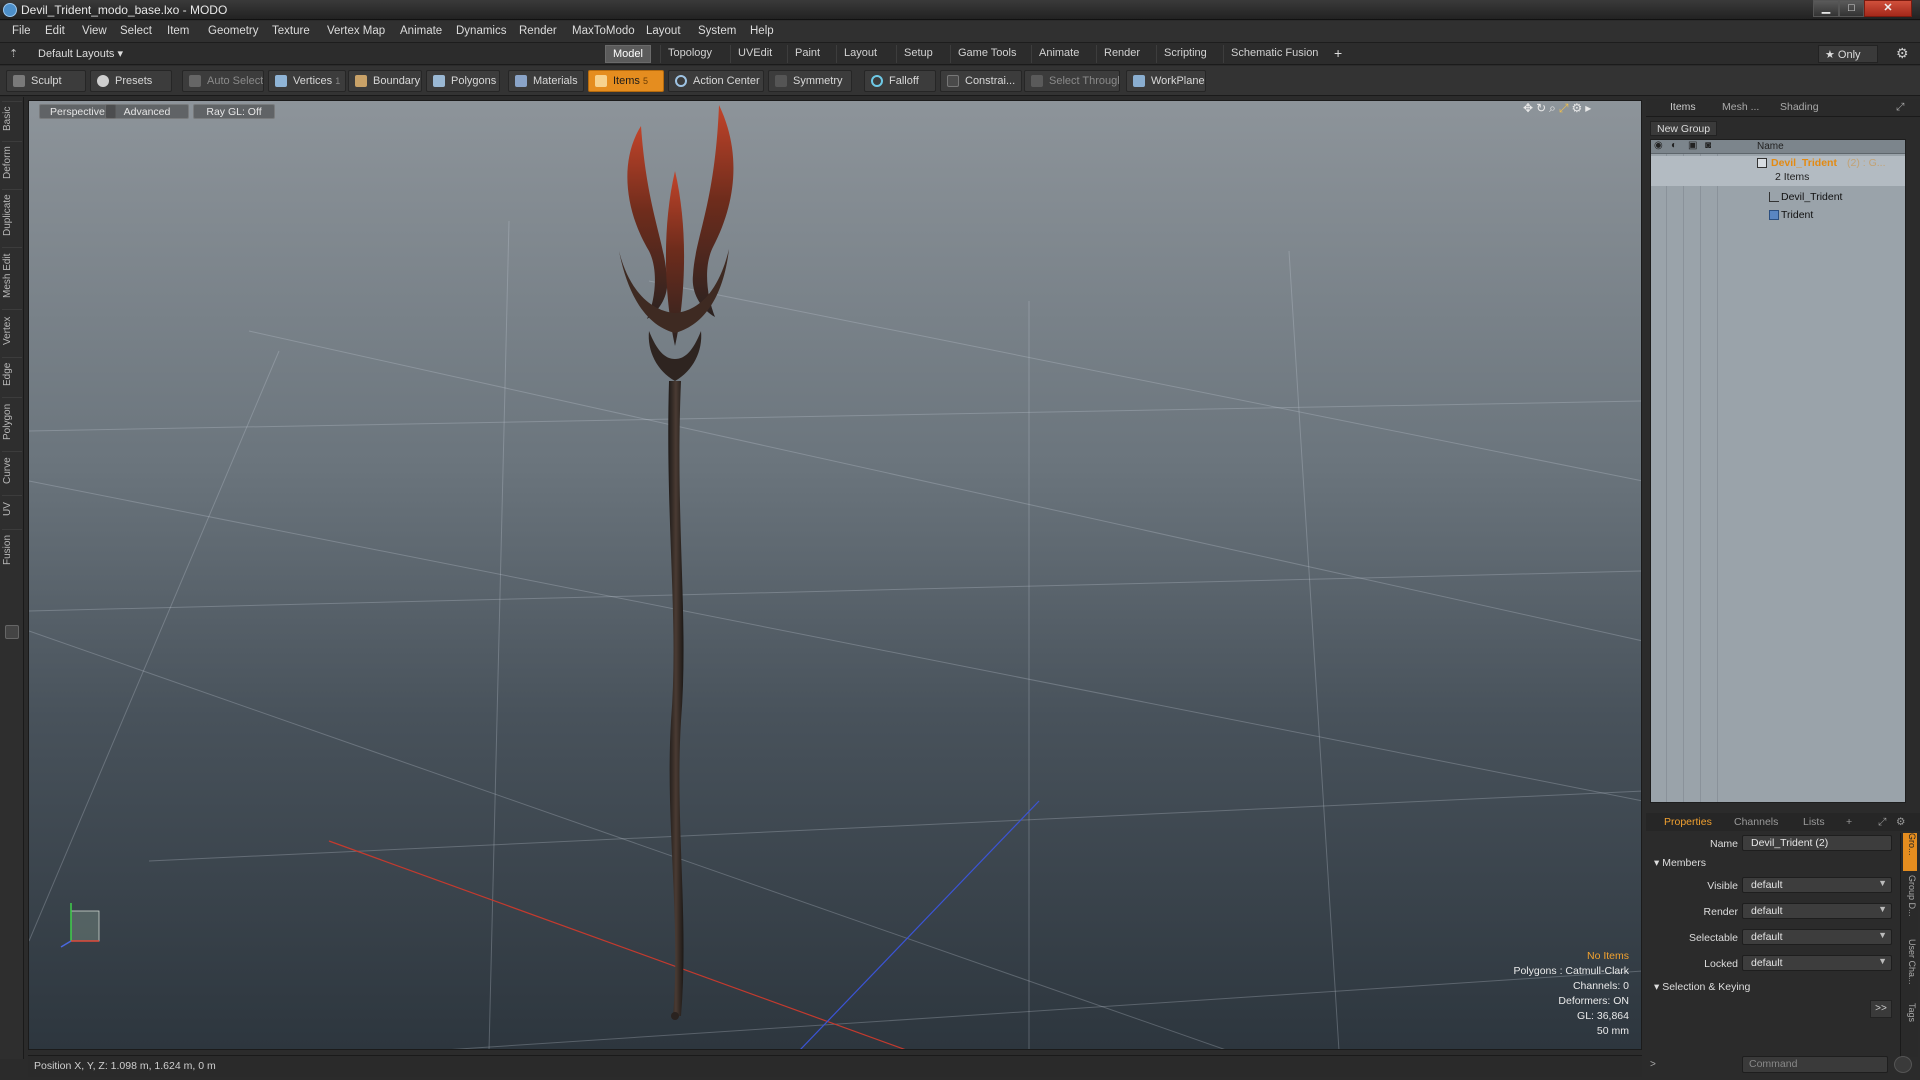 This screenshot has width=1920, height=1080. What do you see at coordinates (131, 81) in the screenshot?
I see `presets-button: Presets` at bounding box center [131, 81].